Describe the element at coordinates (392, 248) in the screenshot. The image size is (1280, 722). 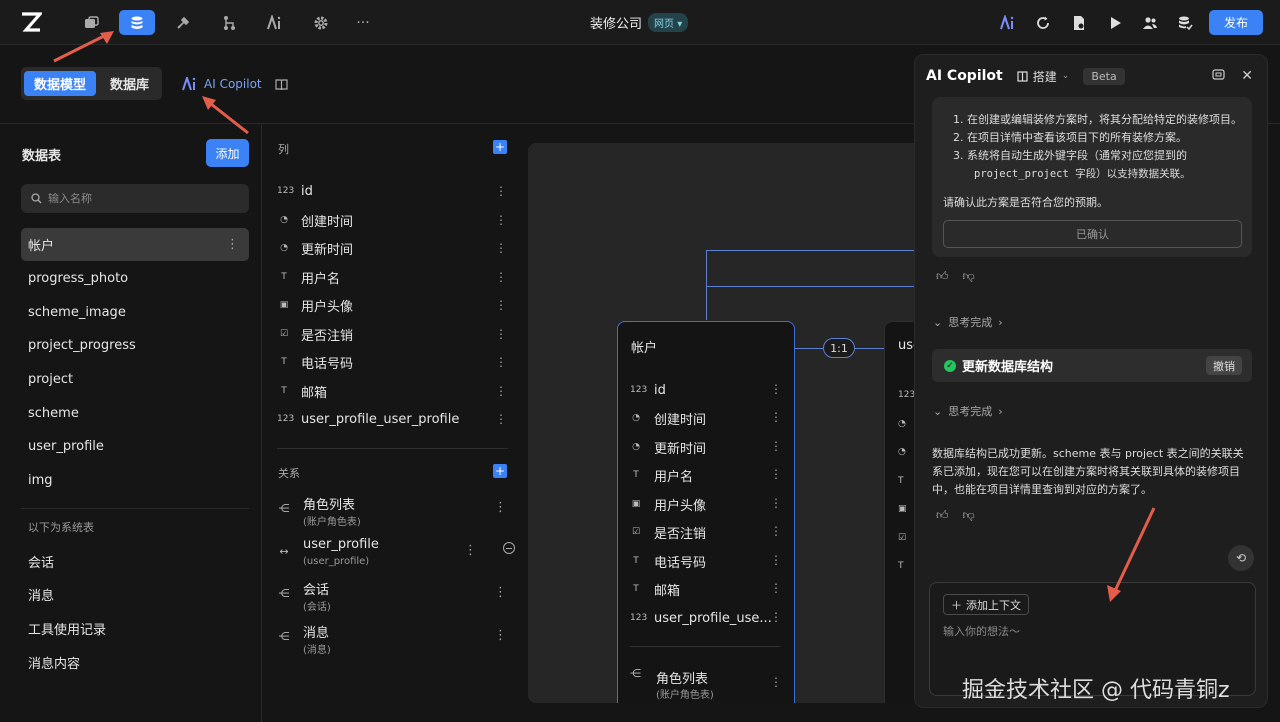
I see `column-row: ◔ 更新时间 ⋮` at that location.